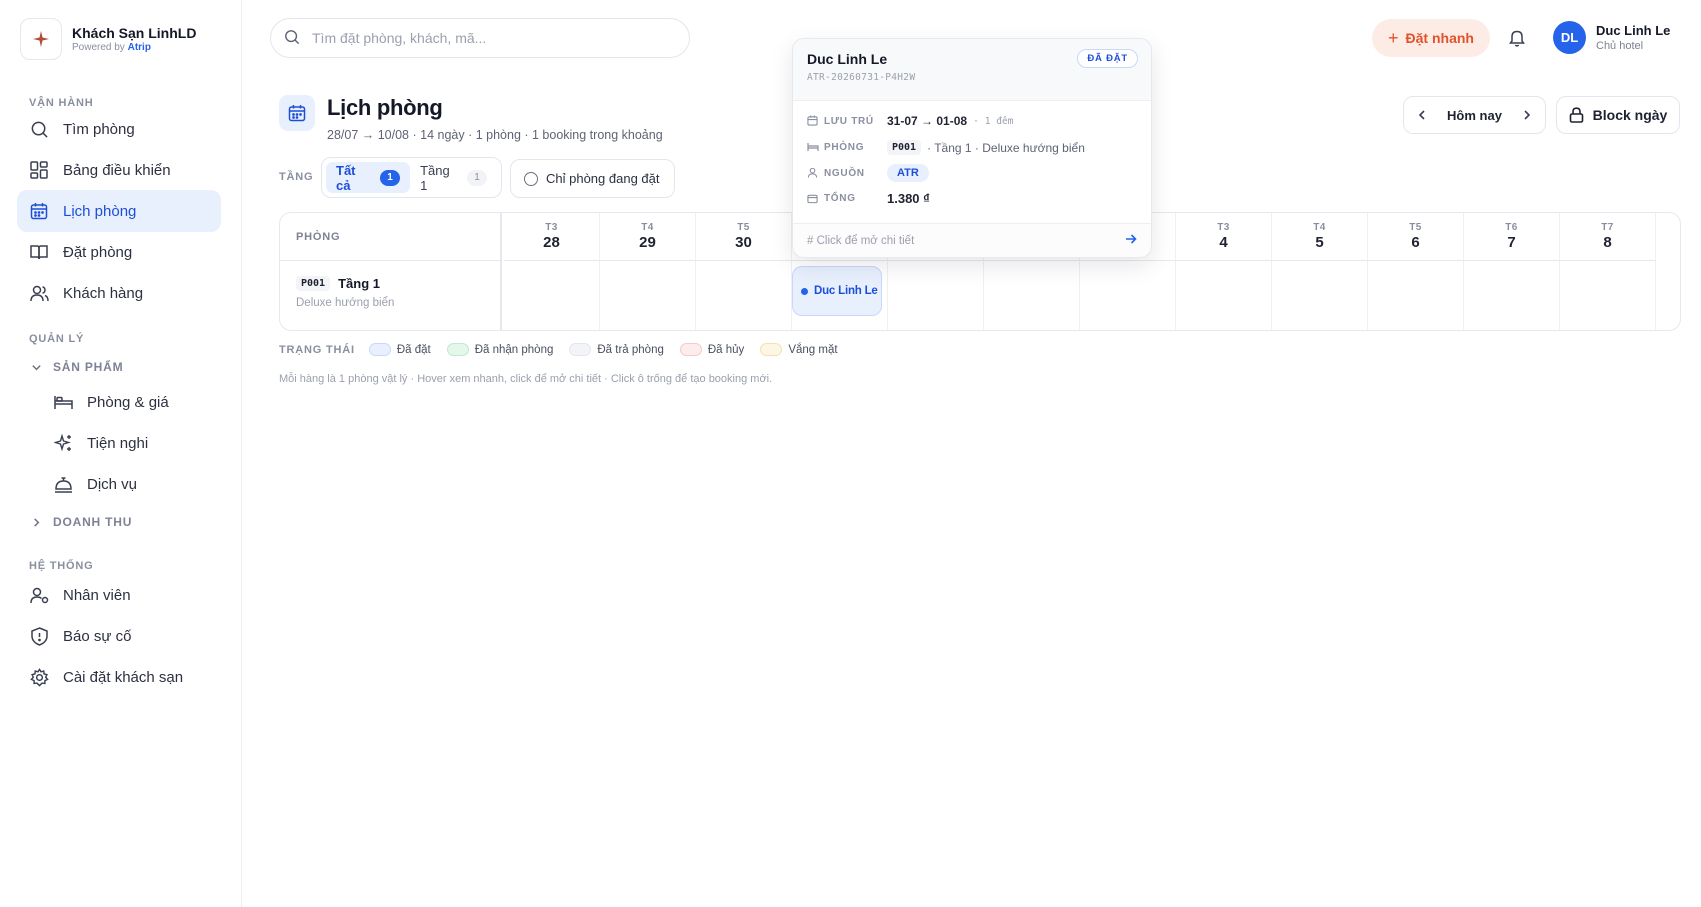  What do you see at coordinates (128, 402) in the screenshot?
I see `sidebar-item-label: Phòng & giá` at bounding box center [128, 402].